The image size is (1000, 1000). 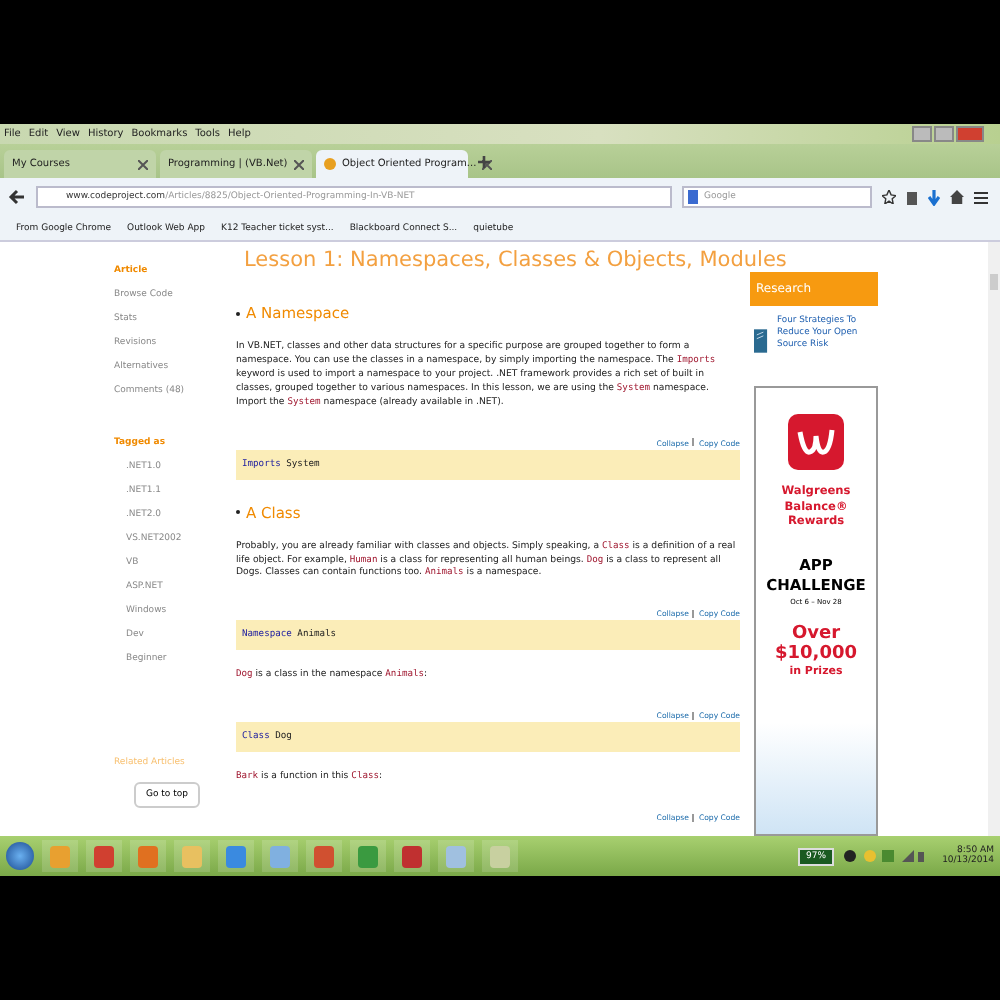 What do you see at coordinates (330, 164) in the screenshot?
I see `favicon-icon` at bounding box center [330, 164].